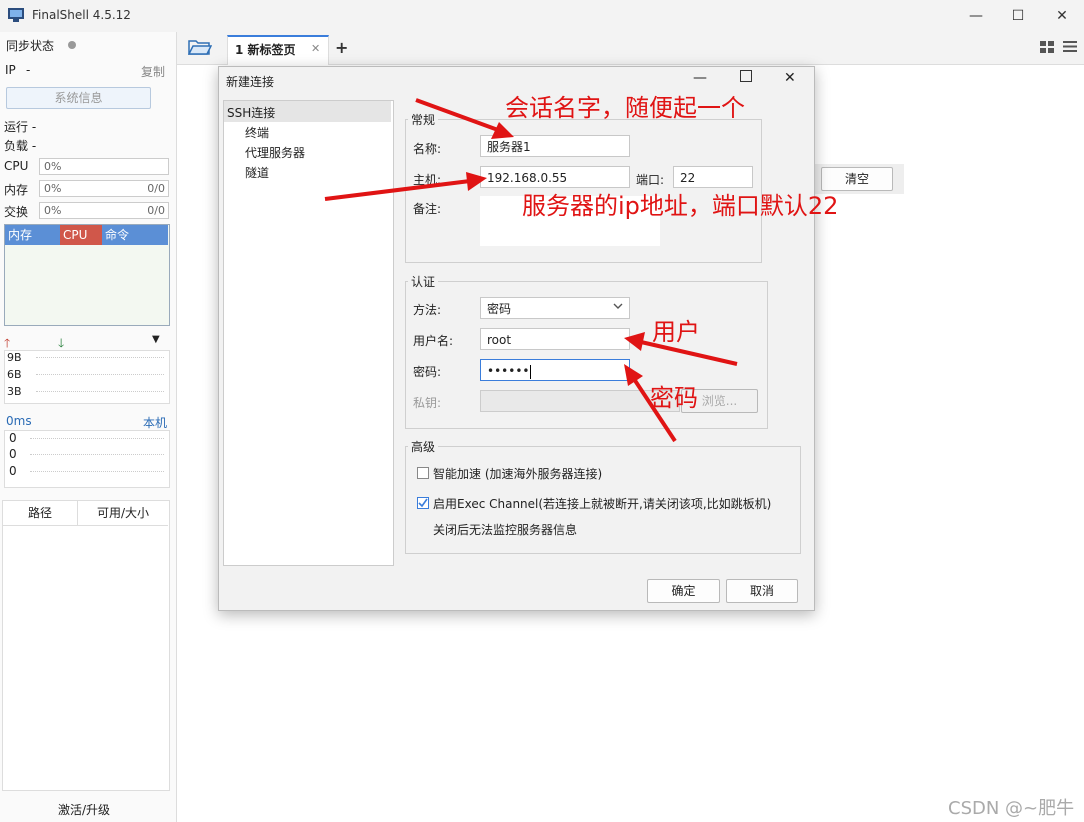 The width and height of the screenshot is (1084, 822). Describe the element at coordinates (20, 127) in the screenshot. I see `uptime-text: 运行 -` at that location.